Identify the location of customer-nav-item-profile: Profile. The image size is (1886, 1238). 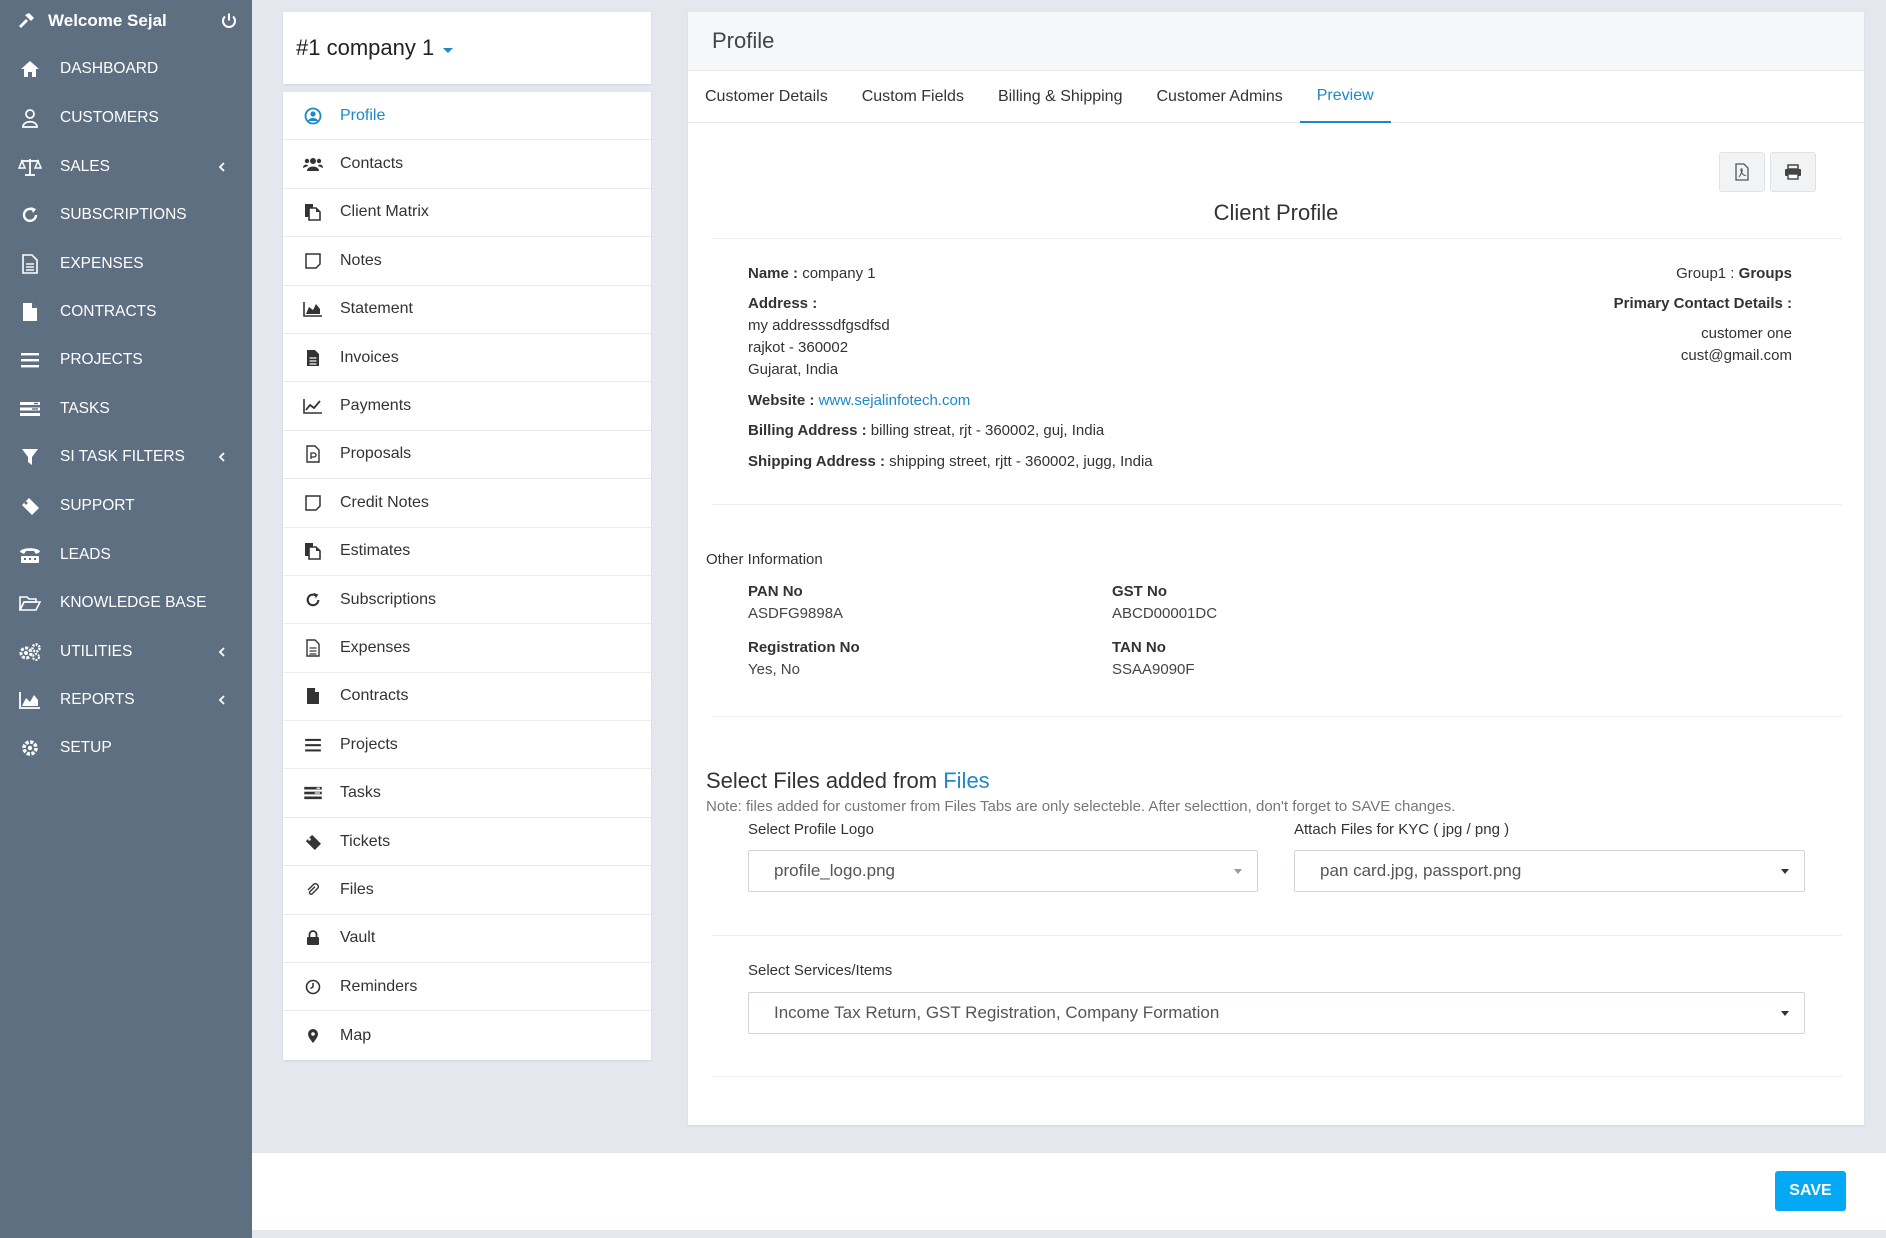
(467, 116).